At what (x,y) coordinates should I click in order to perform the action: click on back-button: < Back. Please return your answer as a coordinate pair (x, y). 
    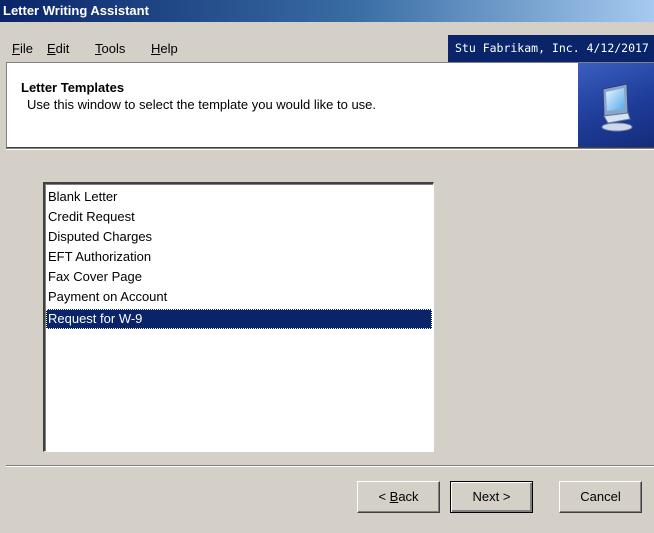
    Looking at the image, I should click on (398, 497).